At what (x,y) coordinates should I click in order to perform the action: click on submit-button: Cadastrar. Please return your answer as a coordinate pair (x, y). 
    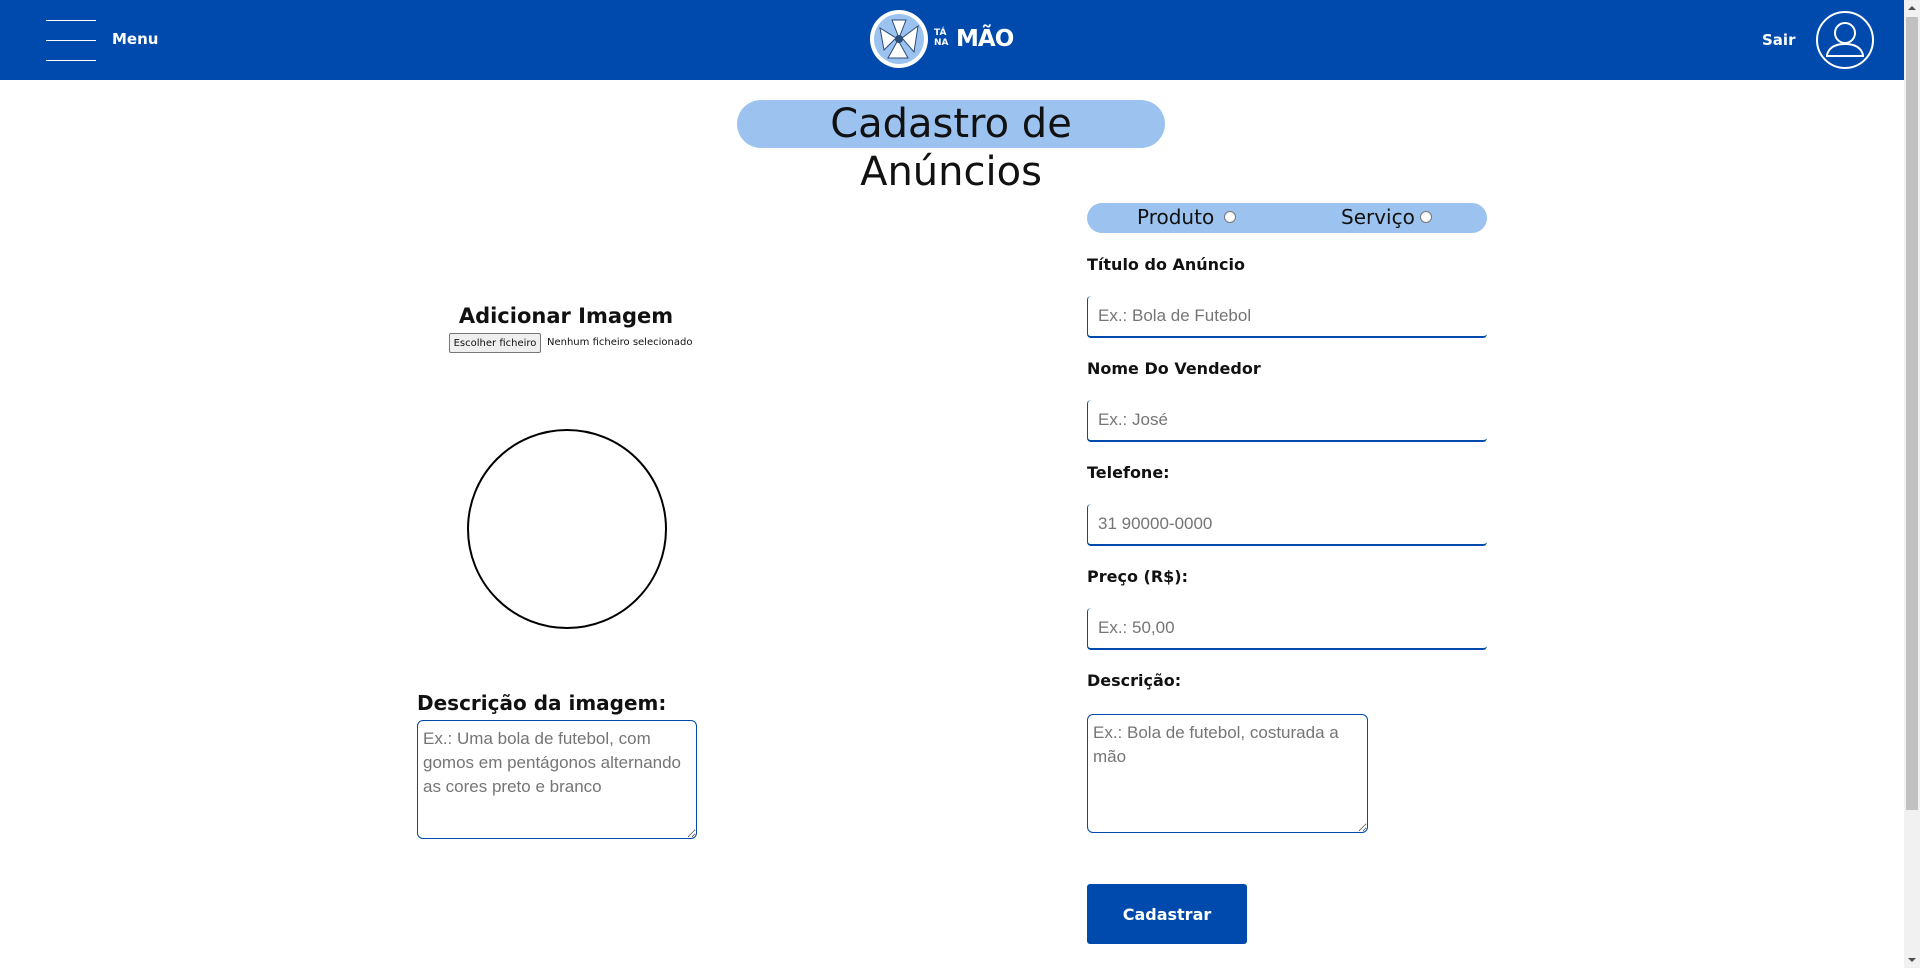
    Looking at the image, I should click on (1167, 914).